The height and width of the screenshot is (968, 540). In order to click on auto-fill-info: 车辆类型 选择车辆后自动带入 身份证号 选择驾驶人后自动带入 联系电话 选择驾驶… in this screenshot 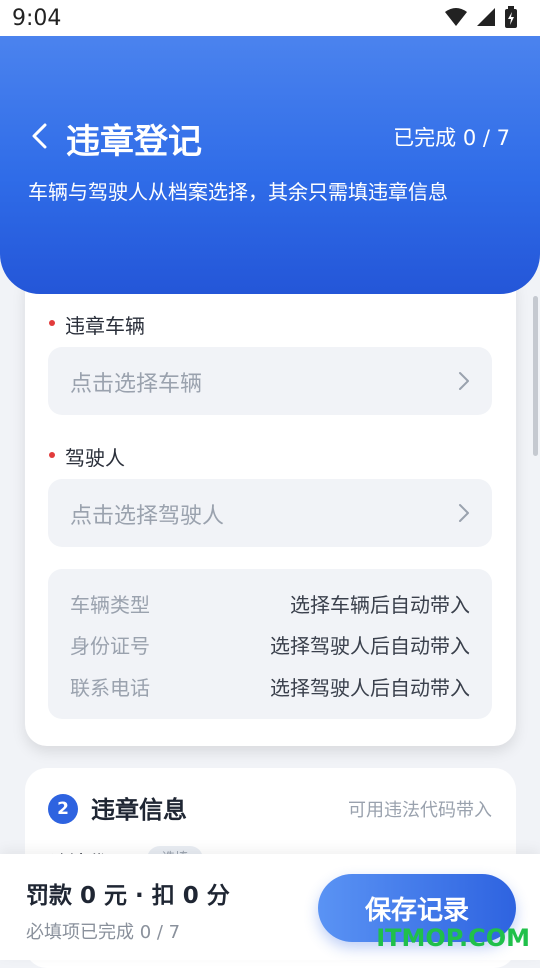, I will do `click(270, 644)`.